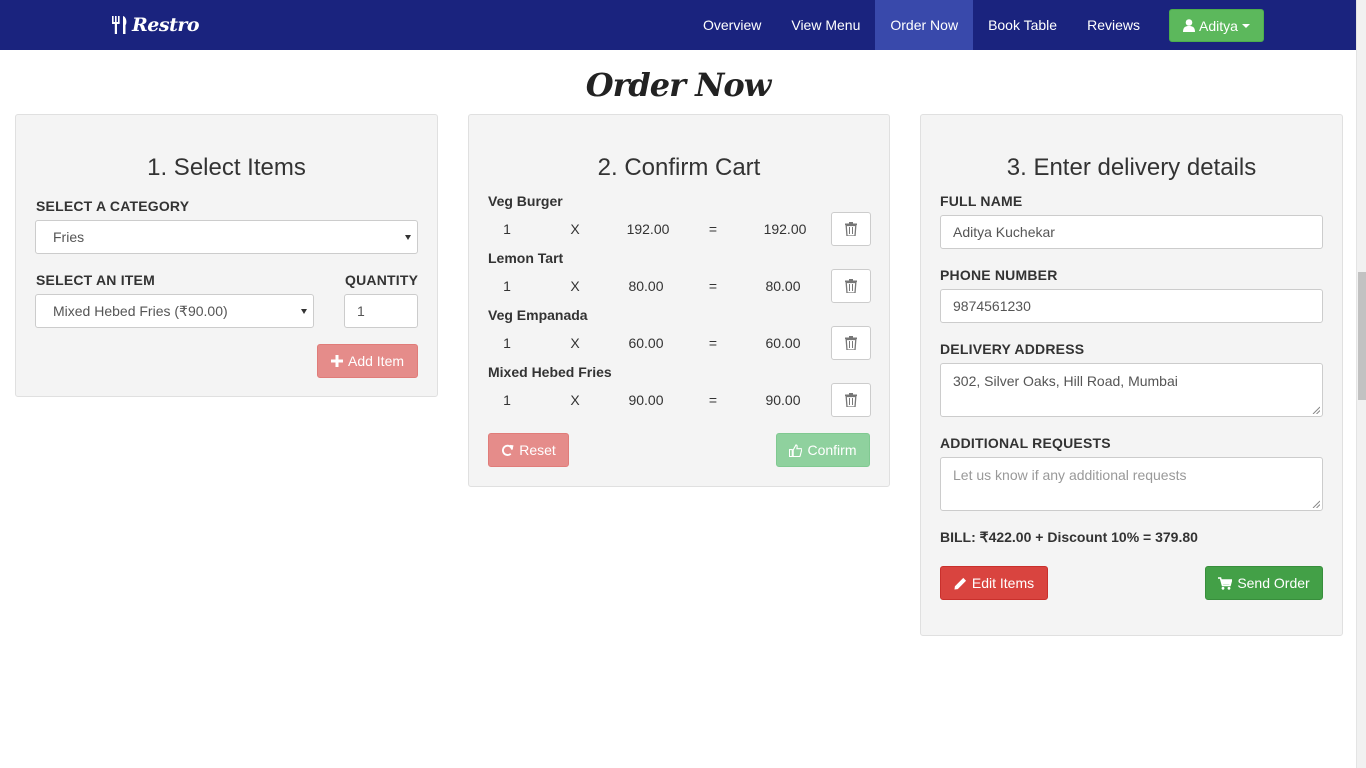  What do you see at coordinates (1003, 583) in the screenshot?
I see `edit-items-label: Edit Items` at bounding box center [1003, 583].